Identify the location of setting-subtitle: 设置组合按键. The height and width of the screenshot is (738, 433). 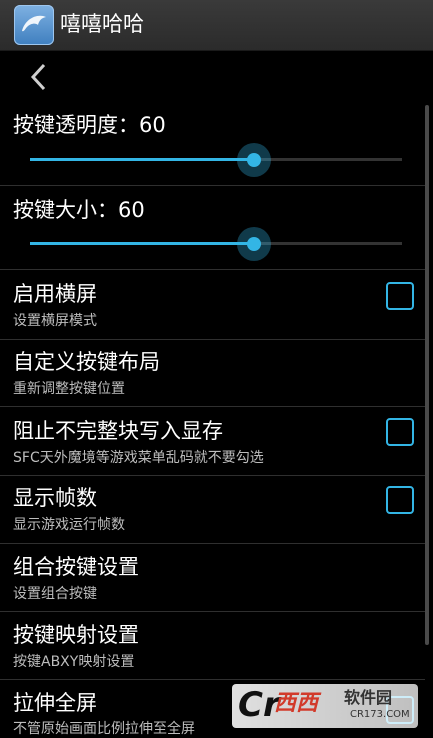
(55, 594).